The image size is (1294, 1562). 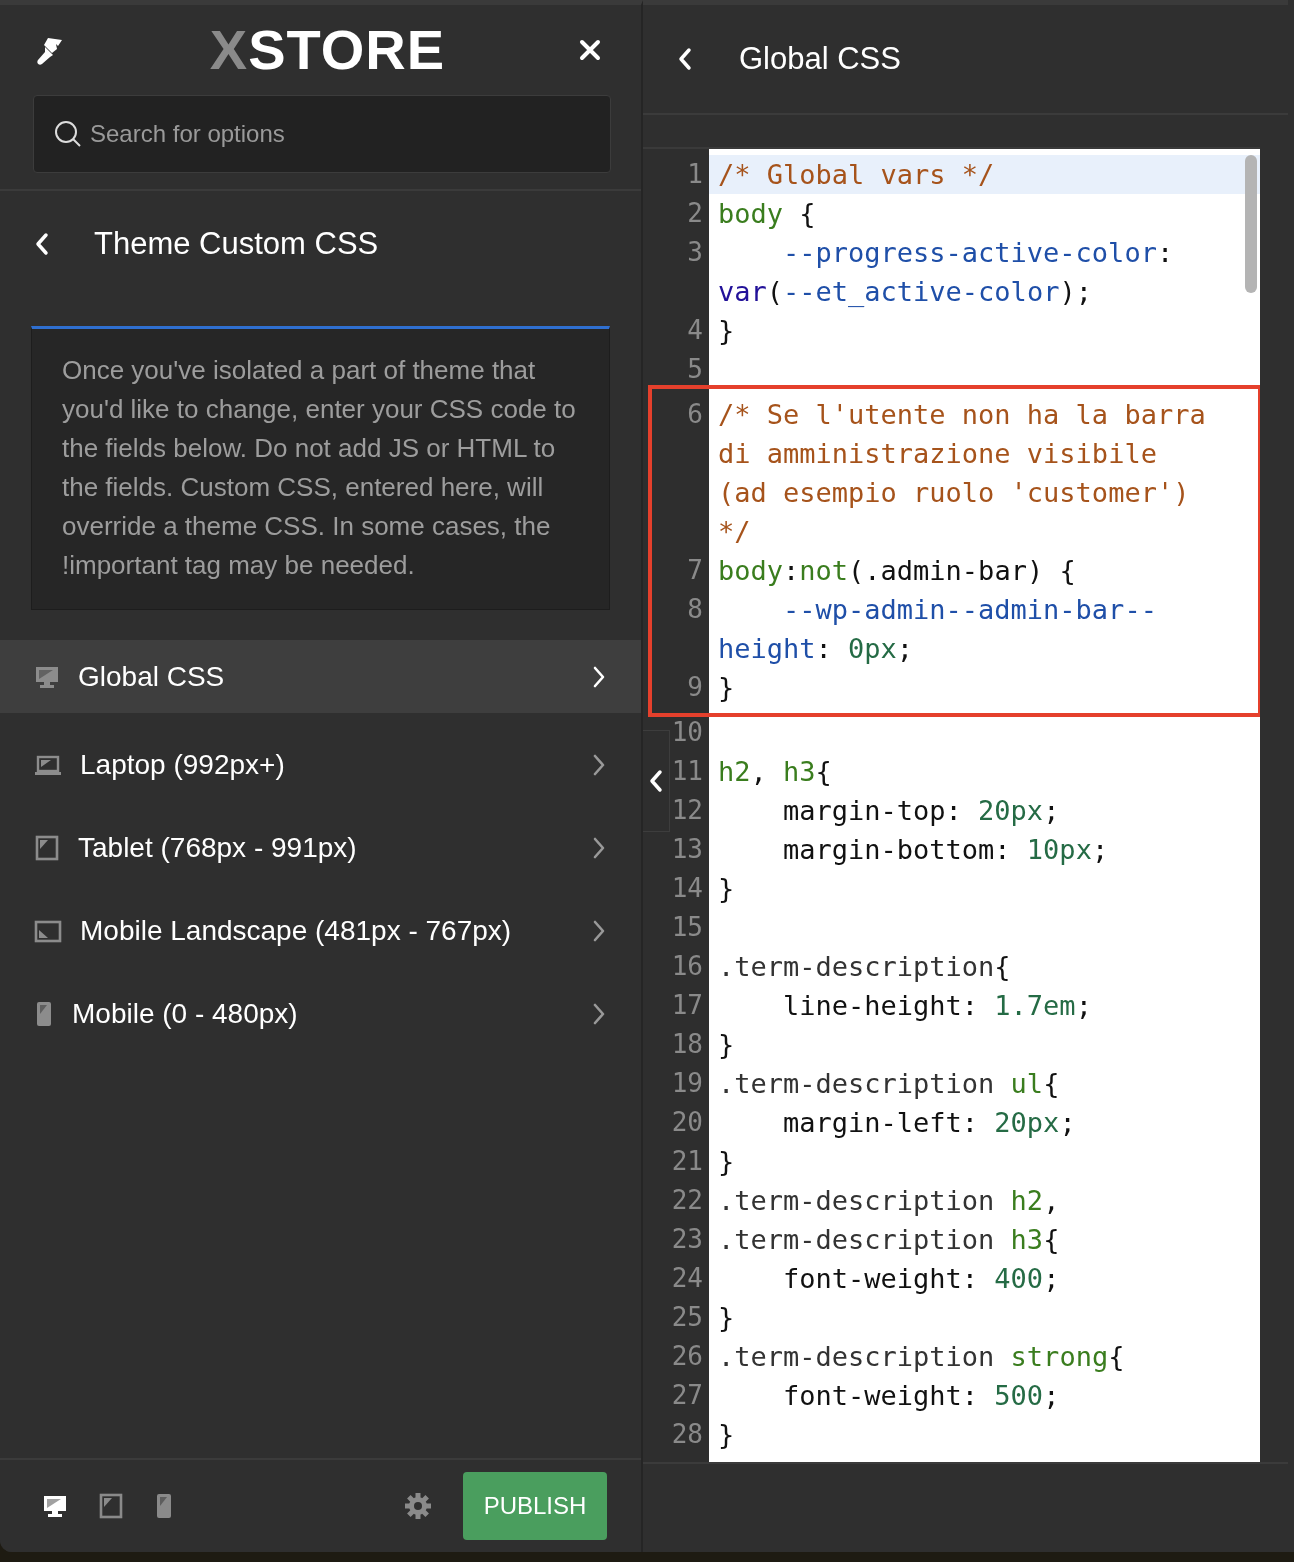 What do you see at coordinates (687, 849) in the screenshot?
I see `line-number: 13` at bounding box center [687, 849].